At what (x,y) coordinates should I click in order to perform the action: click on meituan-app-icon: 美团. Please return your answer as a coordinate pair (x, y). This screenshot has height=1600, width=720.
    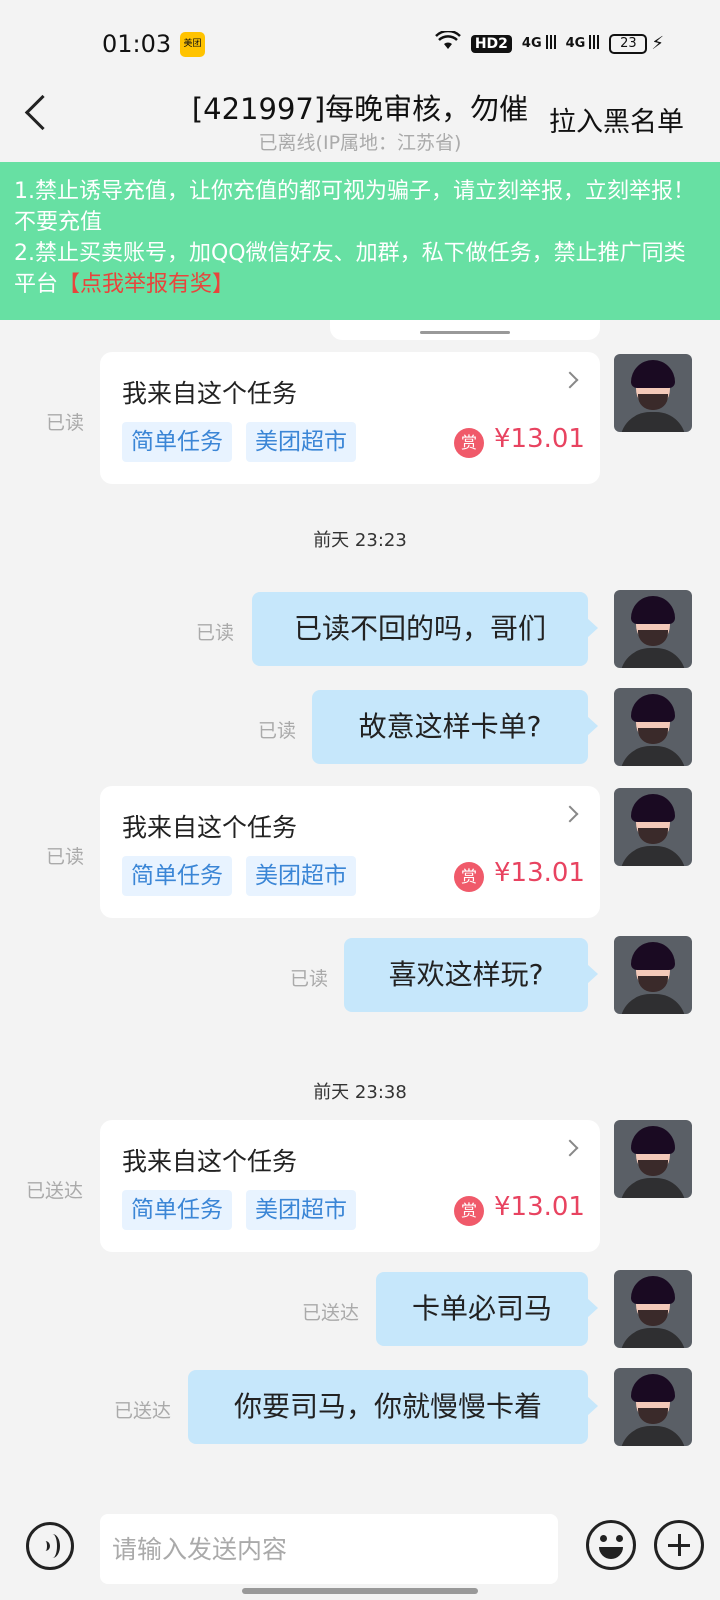
    Looking at the image, I should click on (192, 44).